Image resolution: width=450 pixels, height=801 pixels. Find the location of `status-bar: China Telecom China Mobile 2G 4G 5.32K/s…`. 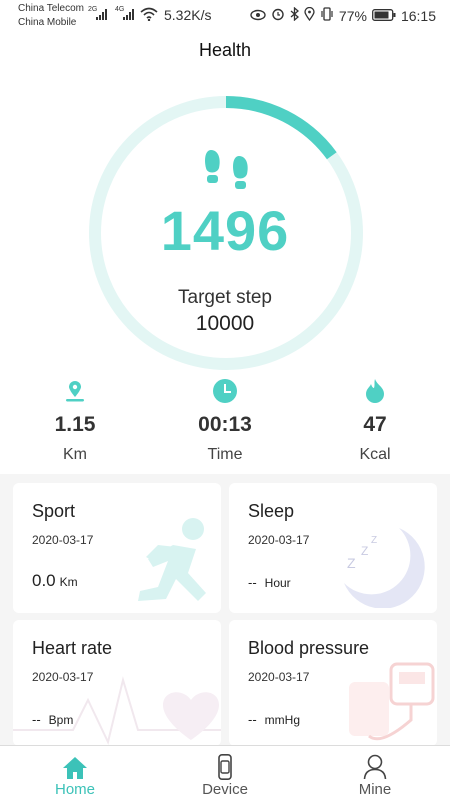

status-bar: China Telecom China Mobile 2G 4G 5.32K/s… is located at coordinates (225, 16).